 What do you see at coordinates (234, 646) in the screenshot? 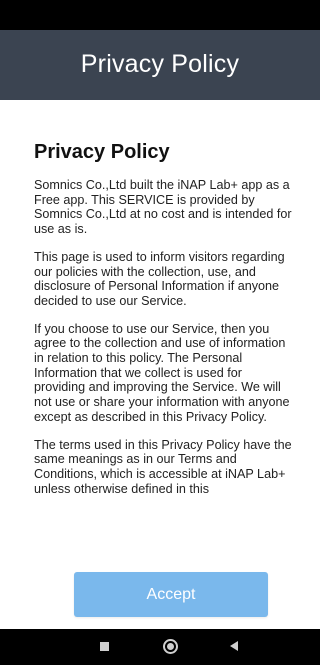
I see `triangle-back-icon` at bounding box center [234, 646].